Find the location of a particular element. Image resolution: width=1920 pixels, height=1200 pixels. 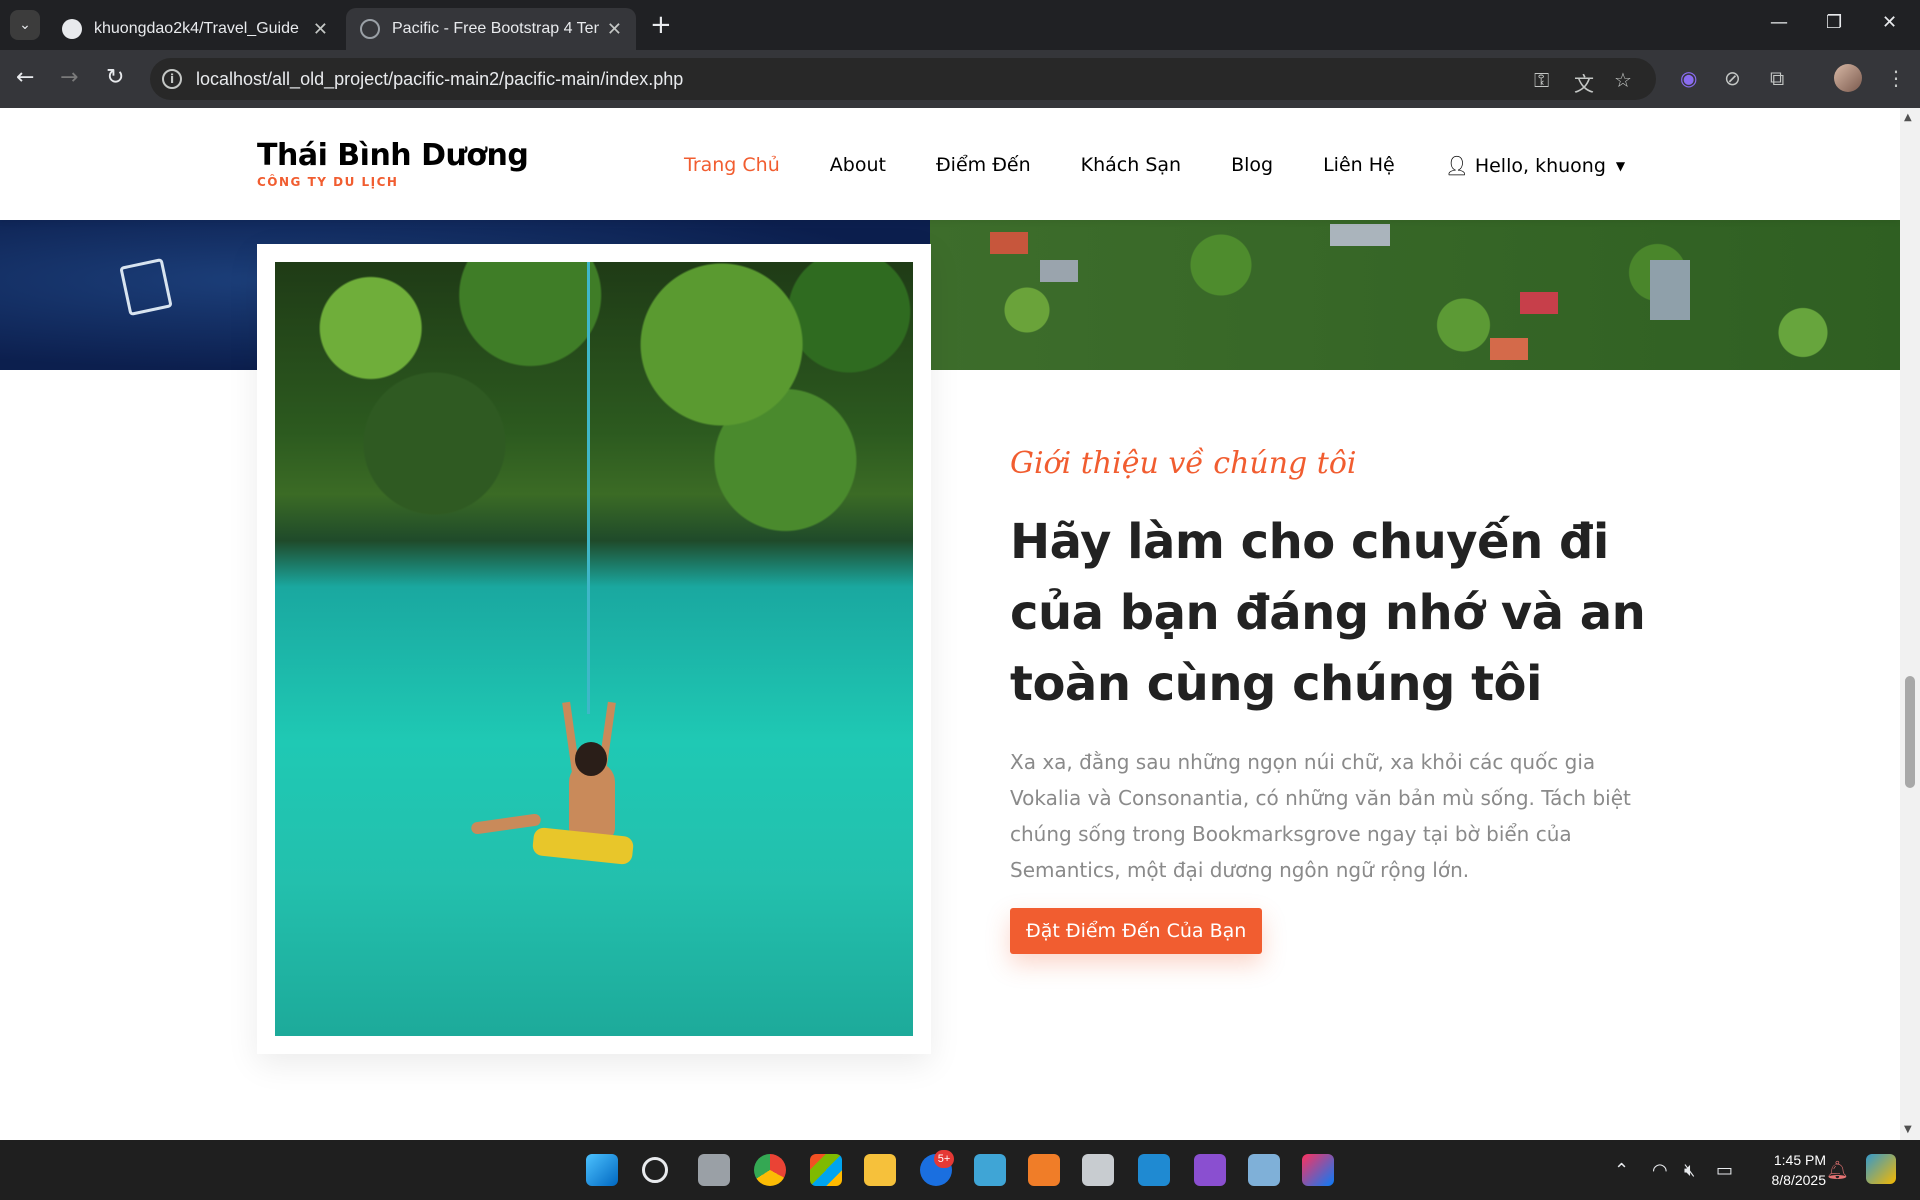

gemini-icon: ◉ is located at coordinates (1688, 78).